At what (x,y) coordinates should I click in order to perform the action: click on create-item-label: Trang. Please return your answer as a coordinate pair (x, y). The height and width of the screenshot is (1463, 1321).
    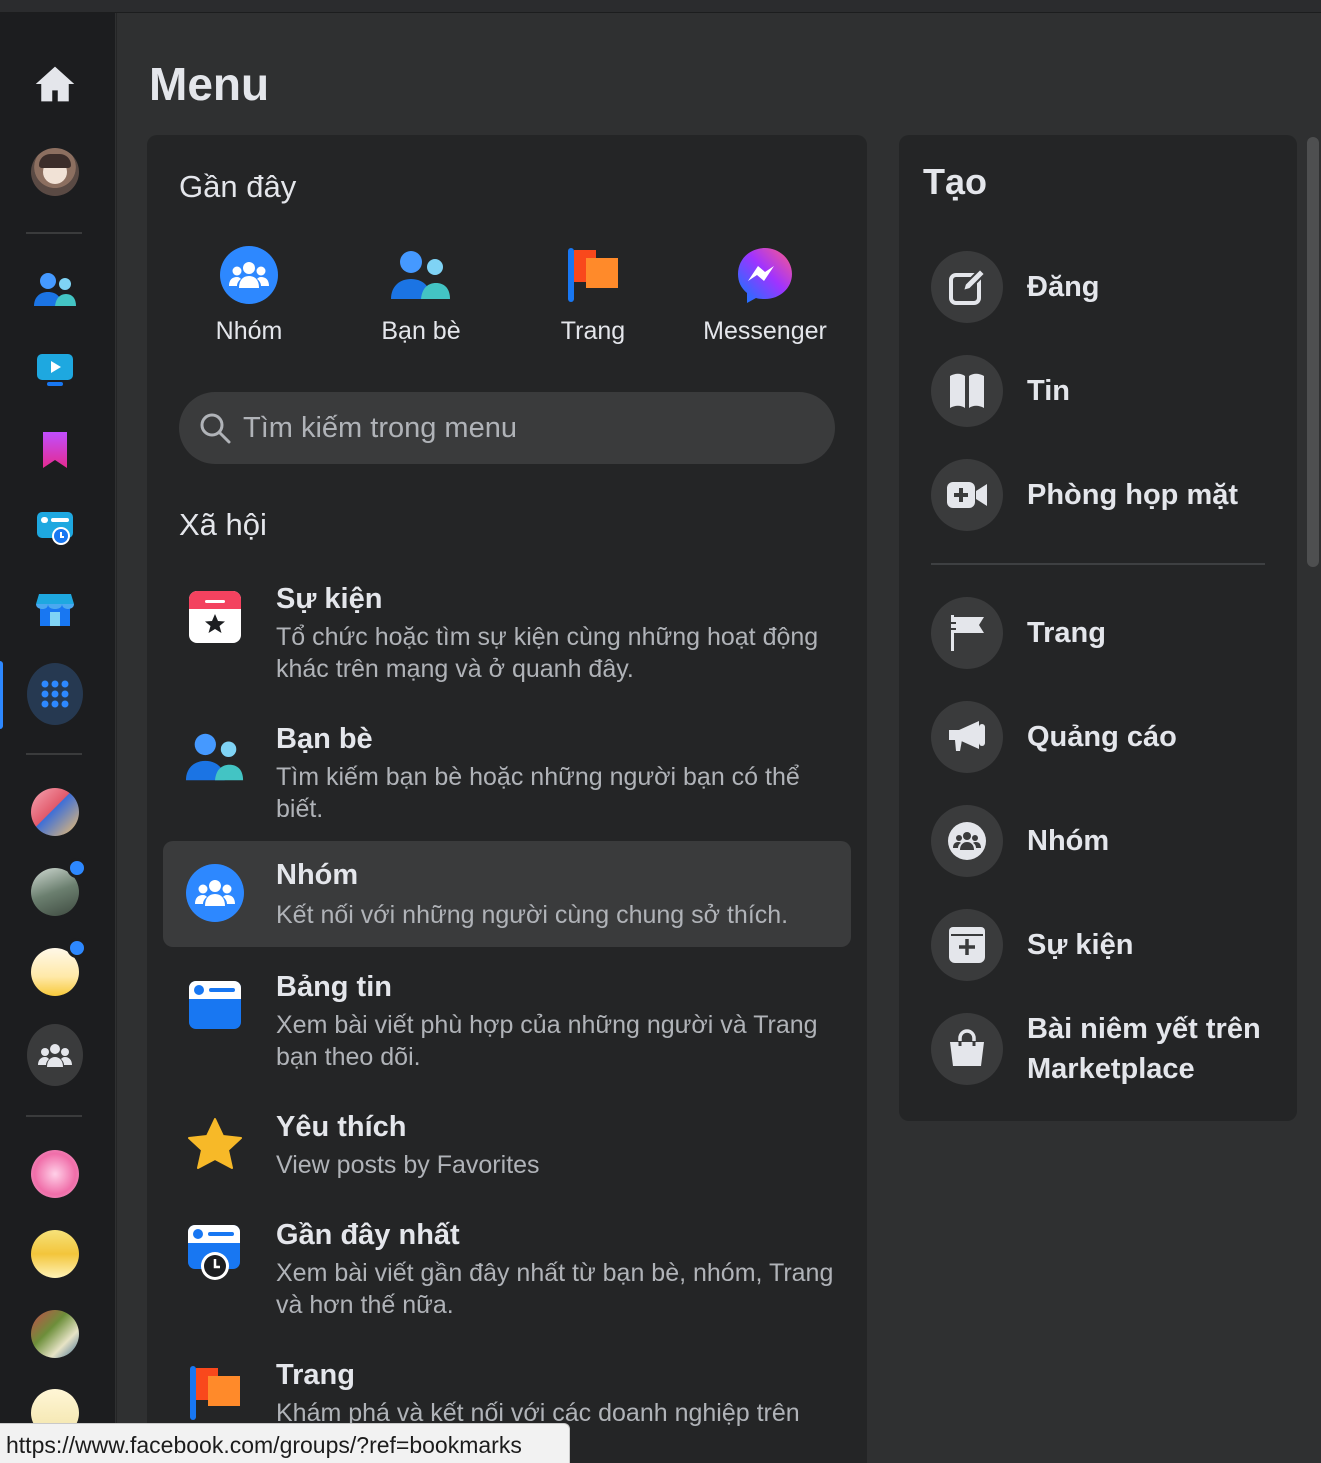
    Looking at the image, I should click on (1066, 633).